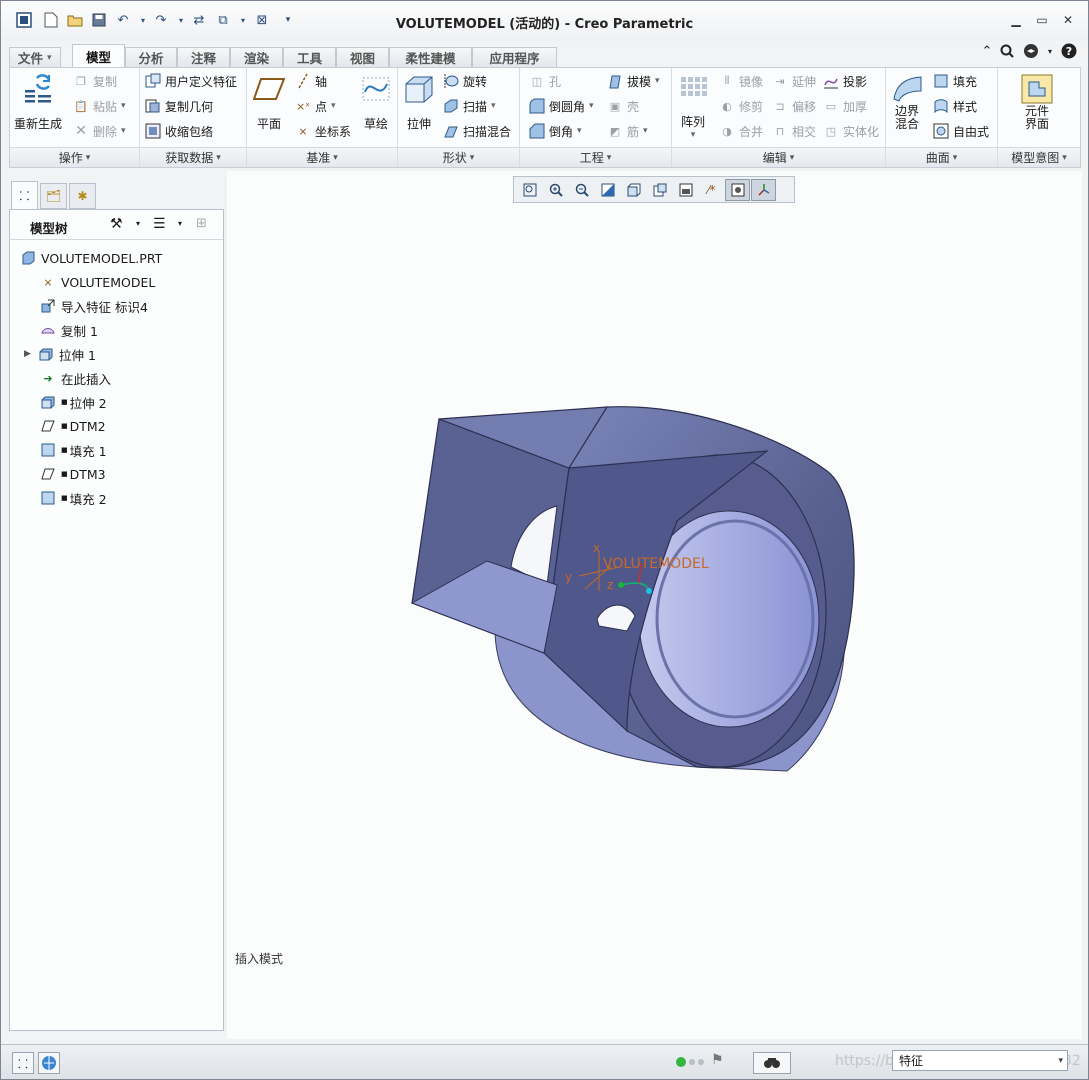 This screenshot has height=1080, width=1089. Describe the element at coordinates (717, 1060) in the screenshot. I see `flag-icon: ⚑` at that location.